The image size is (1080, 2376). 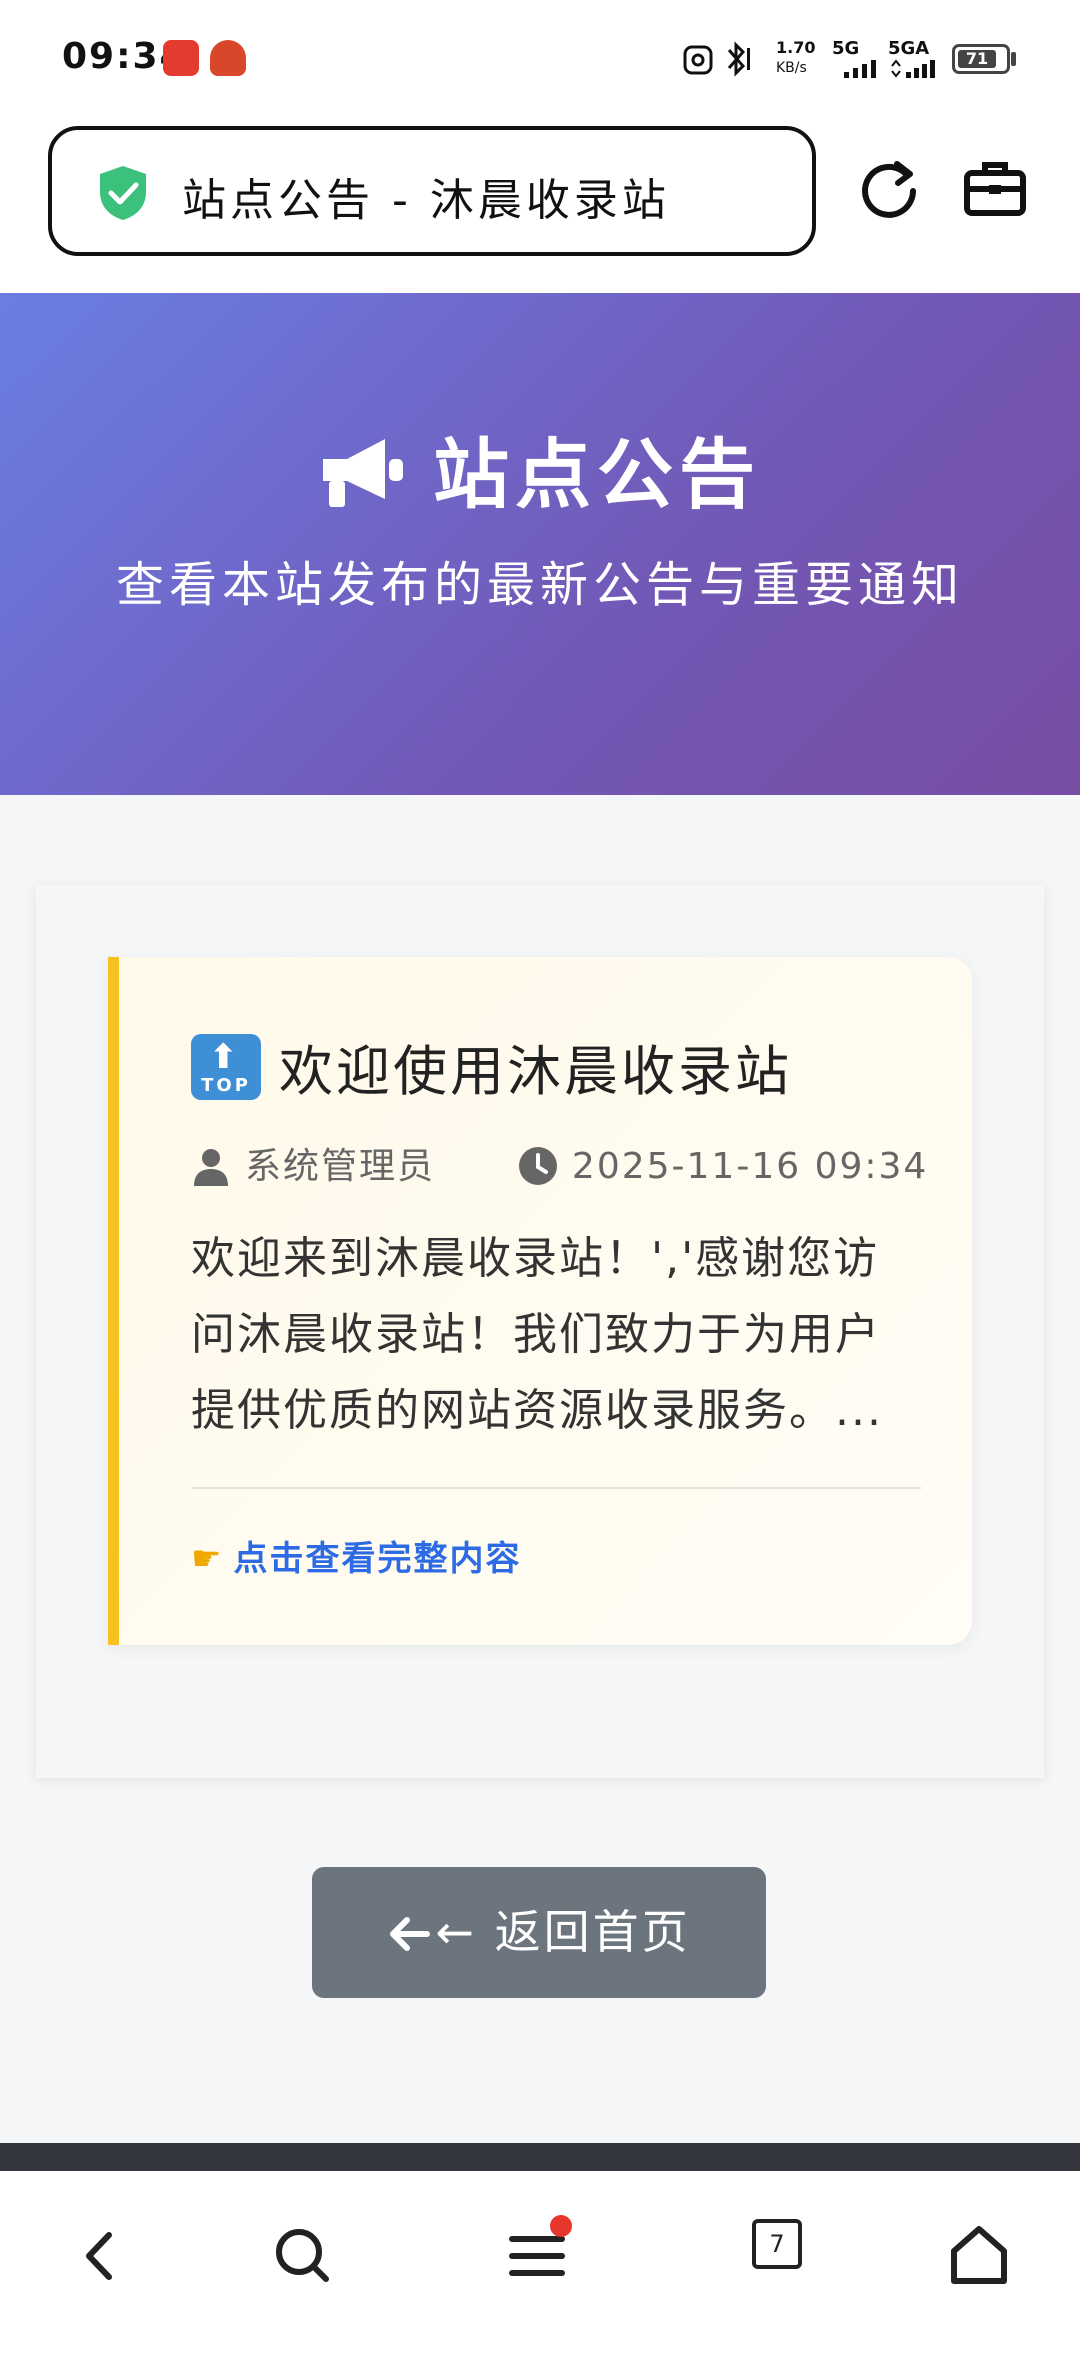 What do you see at coordinates (226, 1067) in the screenshot?
I see `top-icon: ⬆ TOP` at bounding box center [226, 1067].